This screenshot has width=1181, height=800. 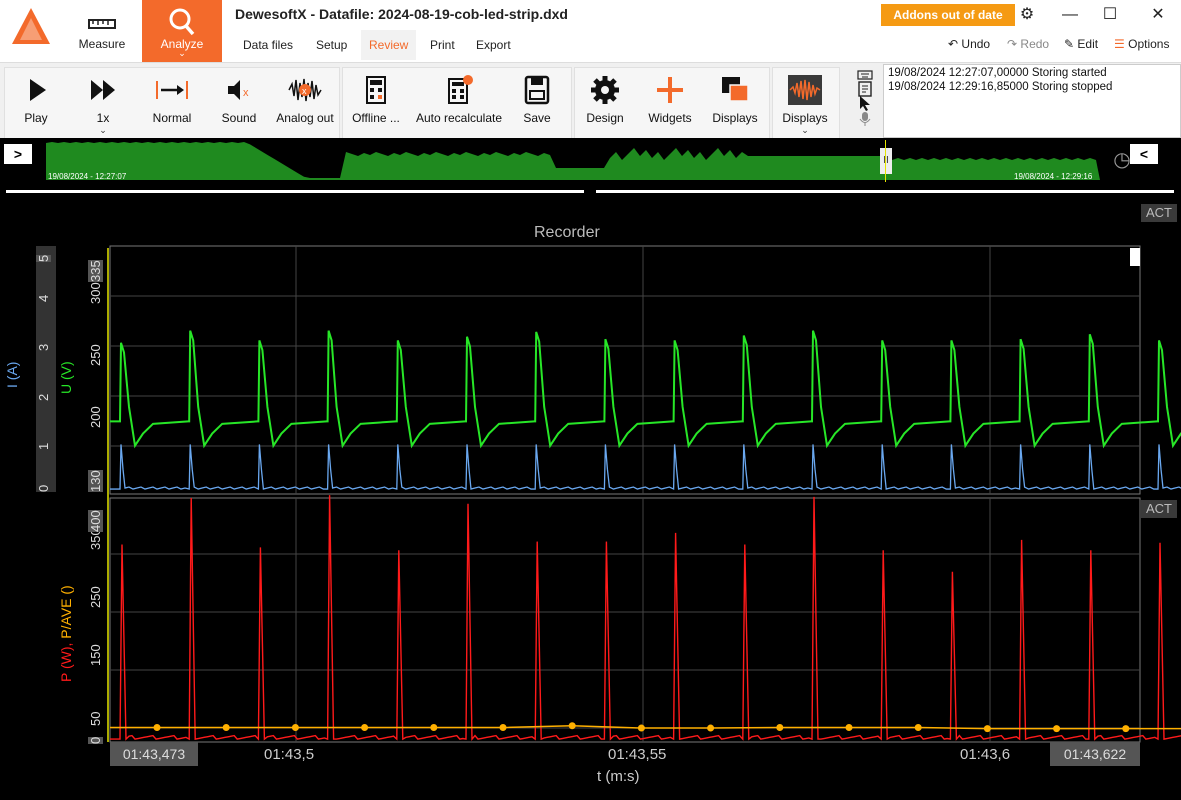 What do you see at coordinates (1012, 44) in the screenshot?
I see `redo-icon: ↷` at bounding box center [1012, 44].